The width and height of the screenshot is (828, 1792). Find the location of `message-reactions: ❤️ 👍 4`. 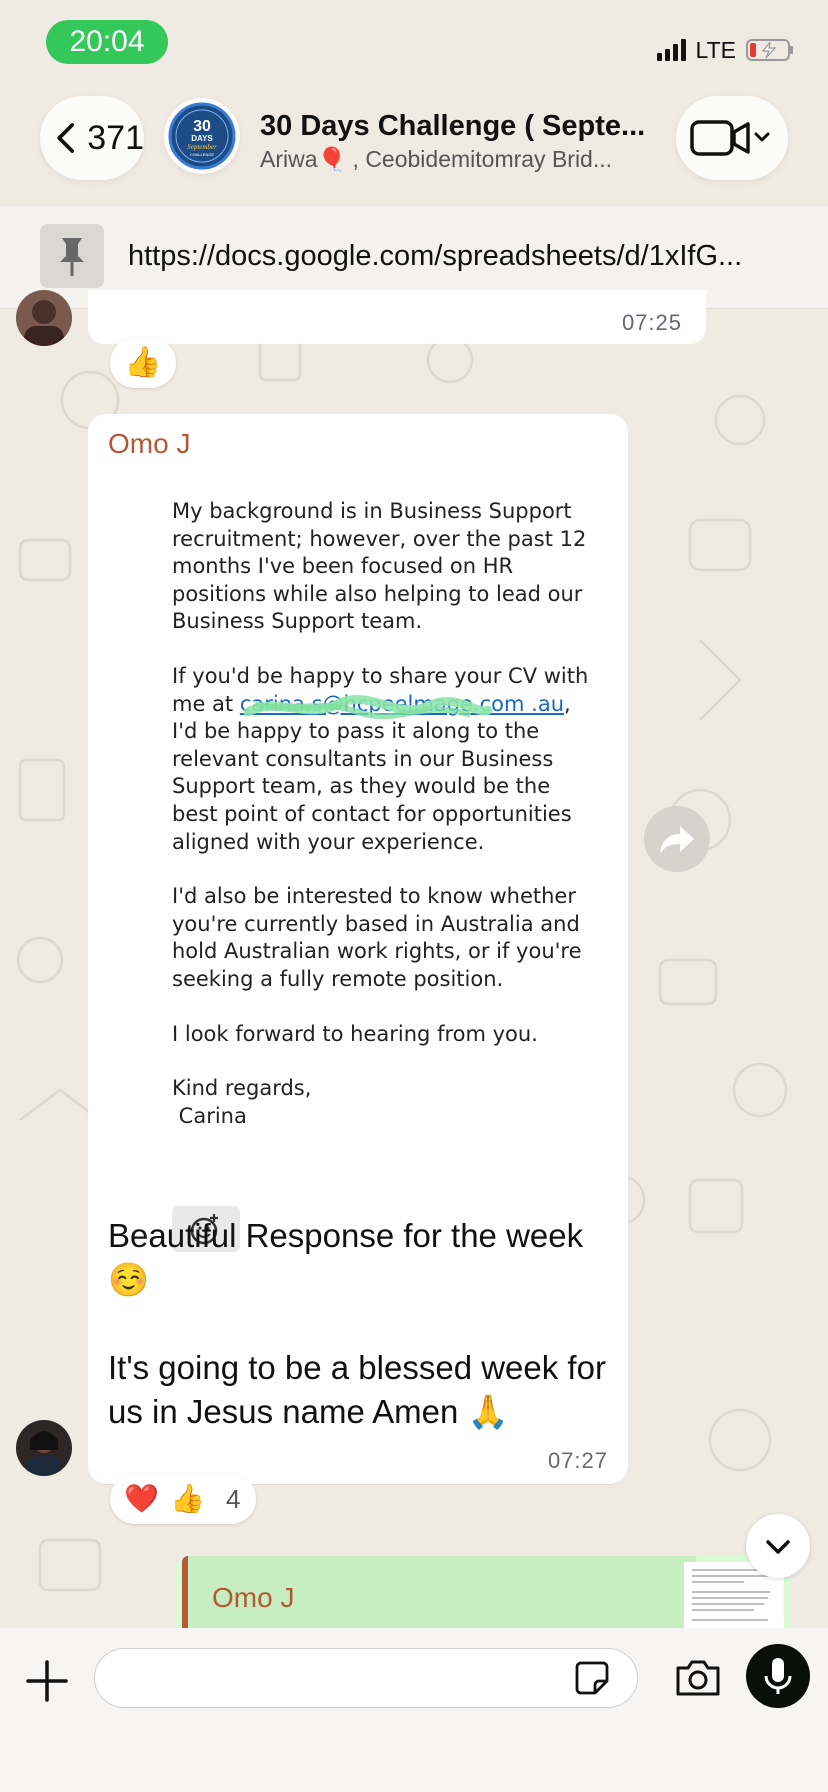

message-reactions: ❤️ 👍 4 is located at coordinates (183, 1499).